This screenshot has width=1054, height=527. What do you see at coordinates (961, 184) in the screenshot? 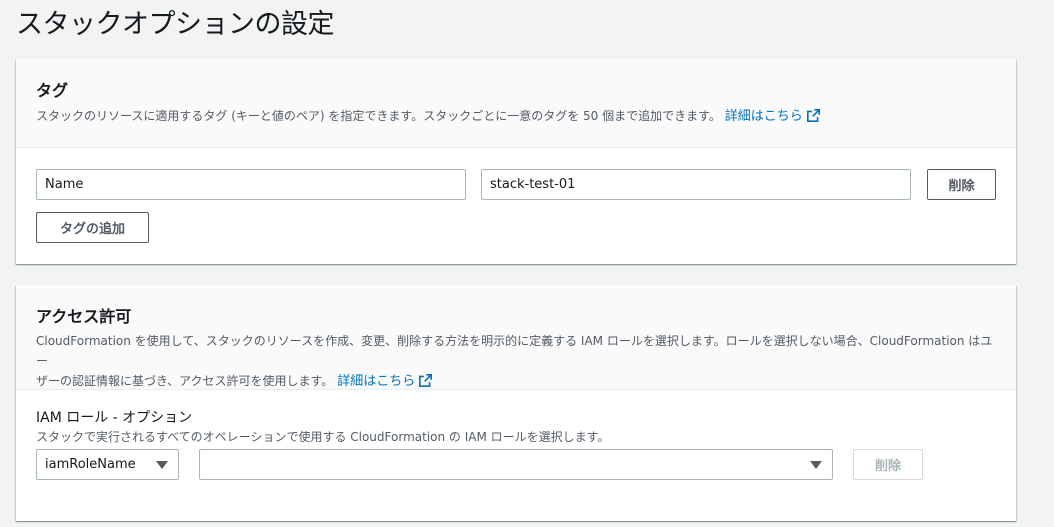
I see `remove-tag-button: 削除` at bounding box center [961, 184].